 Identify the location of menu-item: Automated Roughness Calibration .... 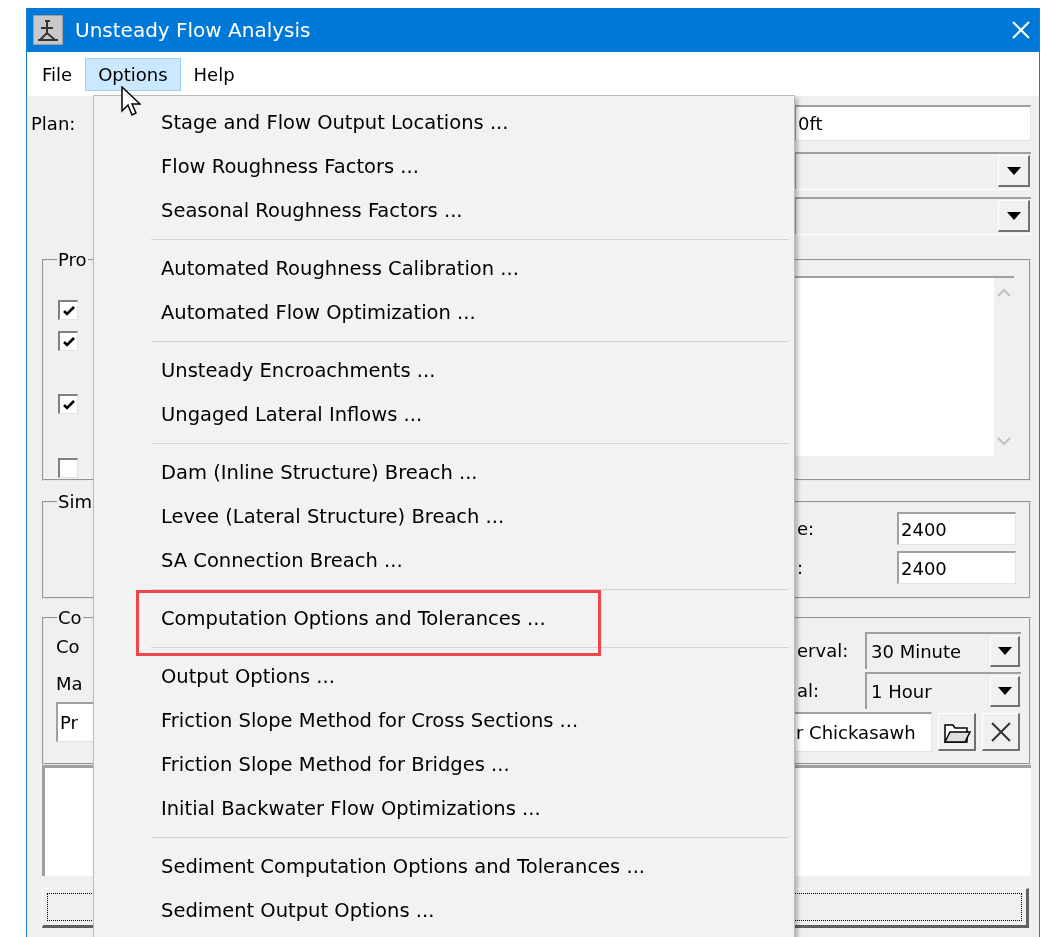
(340, 268).